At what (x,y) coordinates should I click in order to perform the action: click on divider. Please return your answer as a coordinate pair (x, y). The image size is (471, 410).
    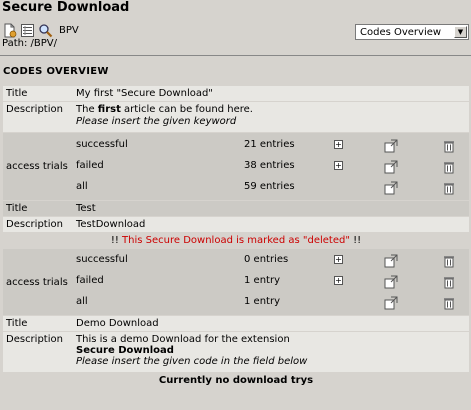
    Looking at the image, I should click on (235, 55).